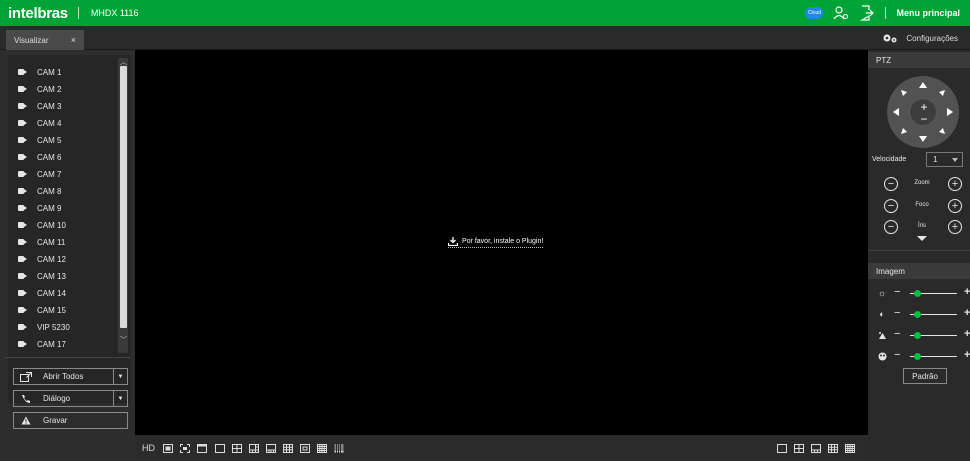 This screenshot has width=970, height=461. What do you see at coordinates (51, 259) in the screenshot?
I see `camera-label: CAM 12` at bounding box center [51, 259].